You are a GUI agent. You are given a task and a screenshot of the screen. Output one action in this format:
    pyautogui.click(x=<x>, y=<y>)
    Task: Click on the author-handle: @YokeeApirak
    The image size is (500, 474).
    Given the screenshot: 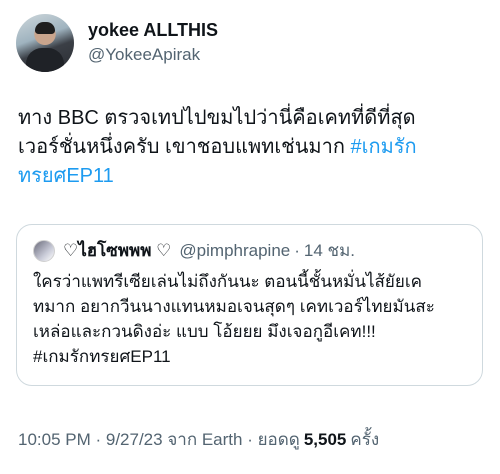 What is the action you would take?
    pyautogui.click(x=153, y=55)
    